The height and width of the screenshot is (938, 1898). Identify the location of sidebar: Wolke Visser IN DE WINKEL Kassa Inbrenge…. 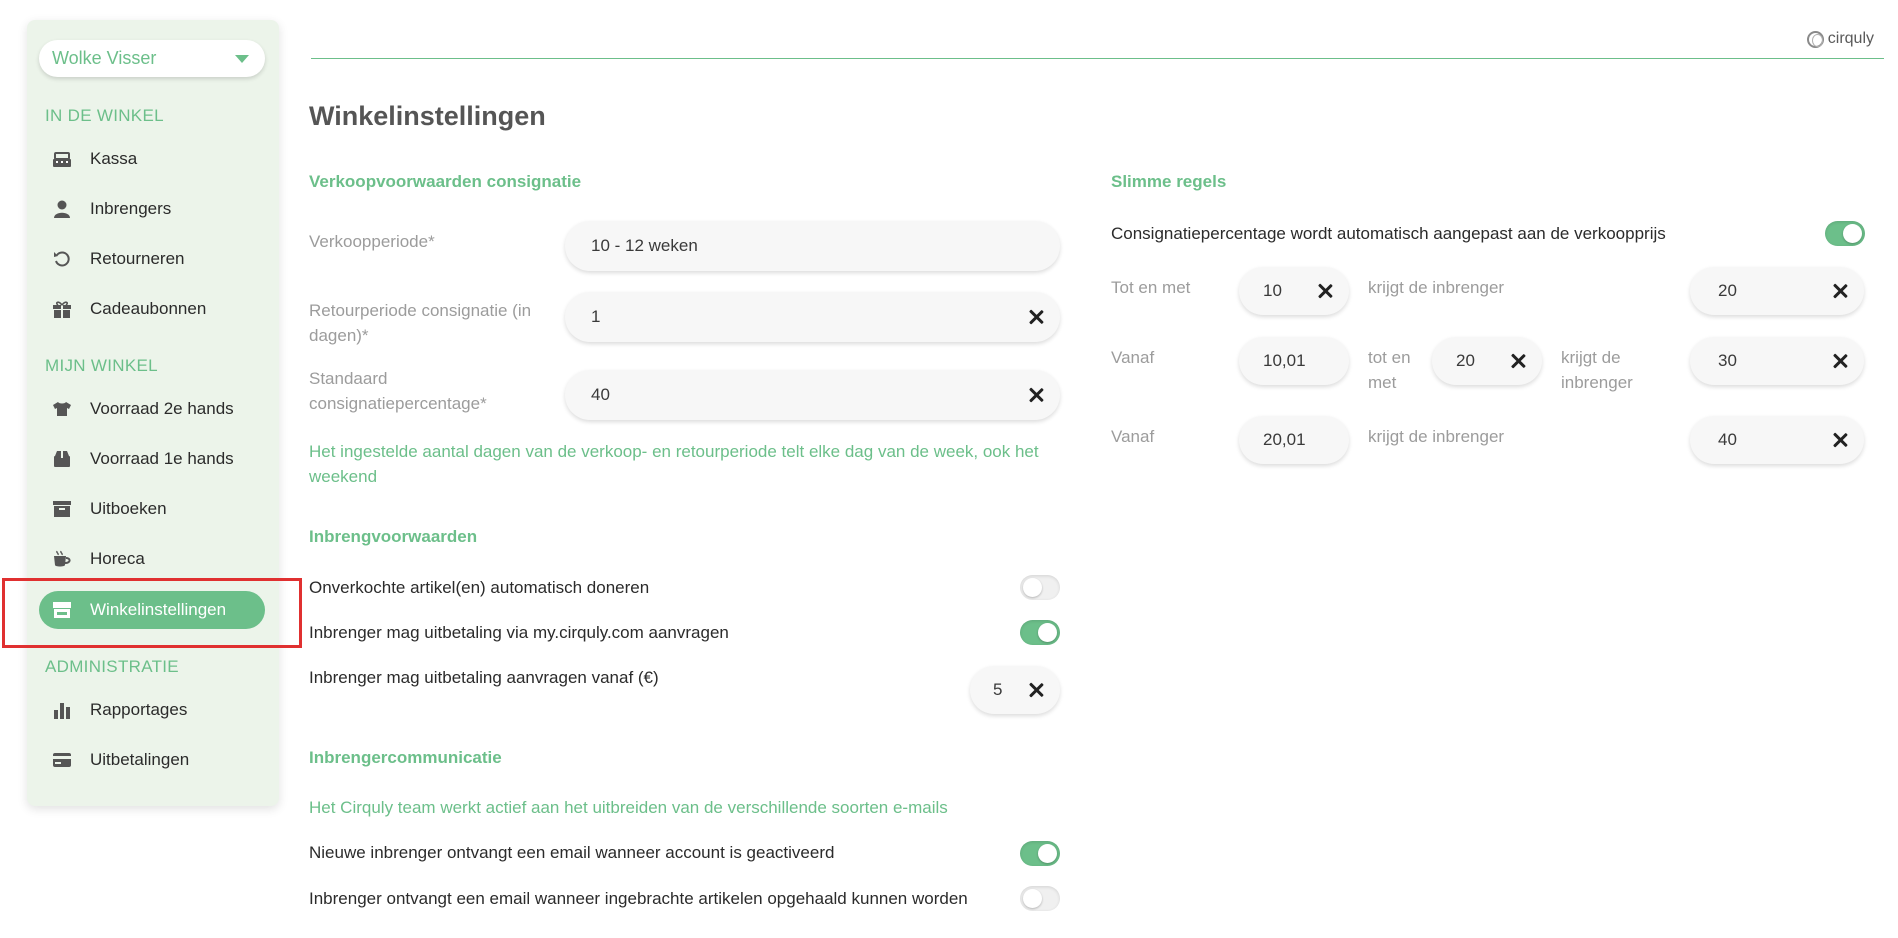
(153, 413).